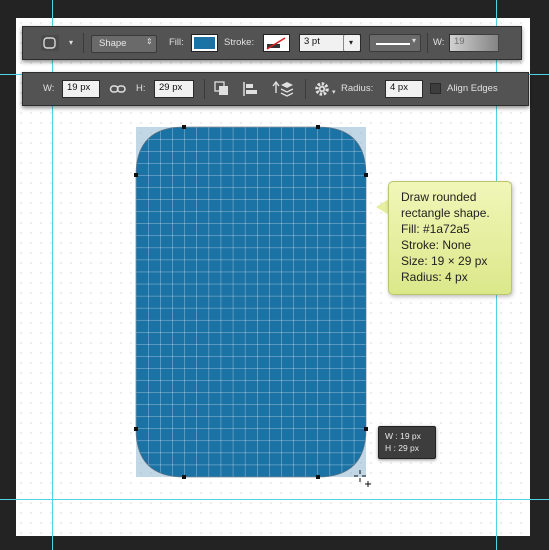 The image size is (549, 550). I want to click on callout-line-2: rectangle shape., so click(445, 213).